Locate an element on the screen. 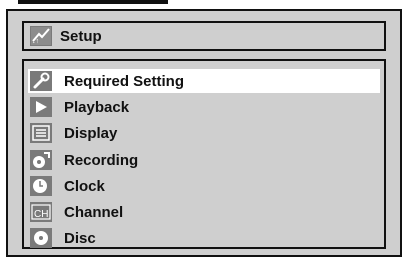 This screenshot has height=260, width=412. channel-icon: CH is located at coordinates (41, 212).